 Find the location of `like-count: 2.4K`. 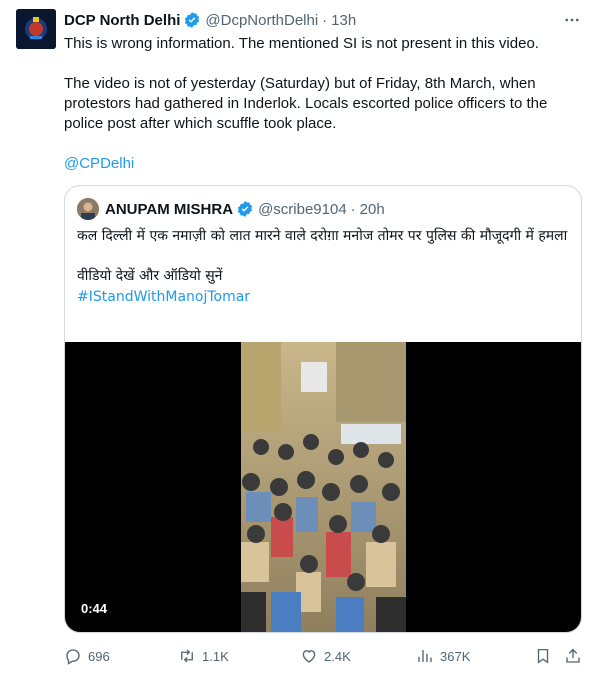

like-count: 2.4K is located at coordinates (337, 656).